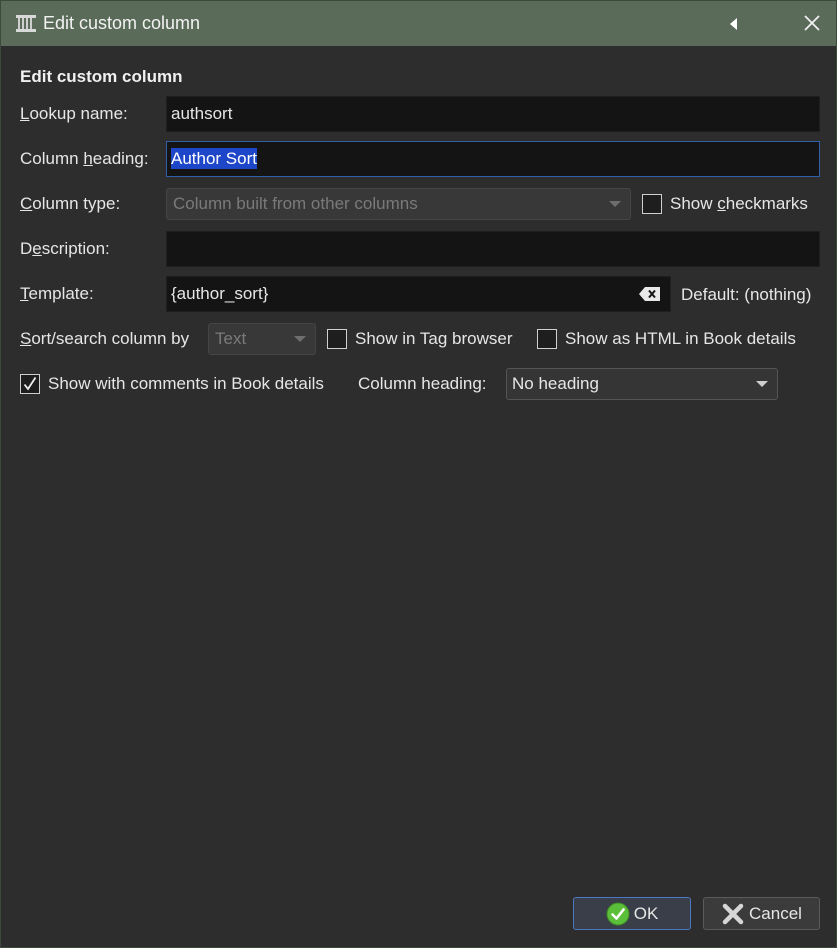 The width and height of the screenshot is (837, 948). I want to click on collapse-arrow-icon, so click(734, 24).